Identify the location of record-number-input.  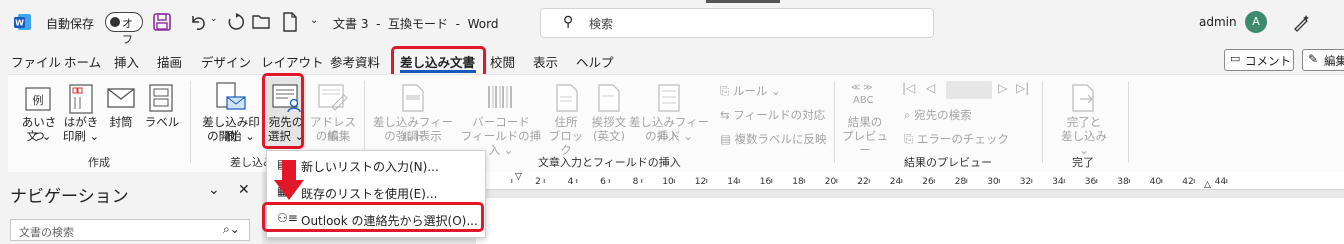
(969, 90).